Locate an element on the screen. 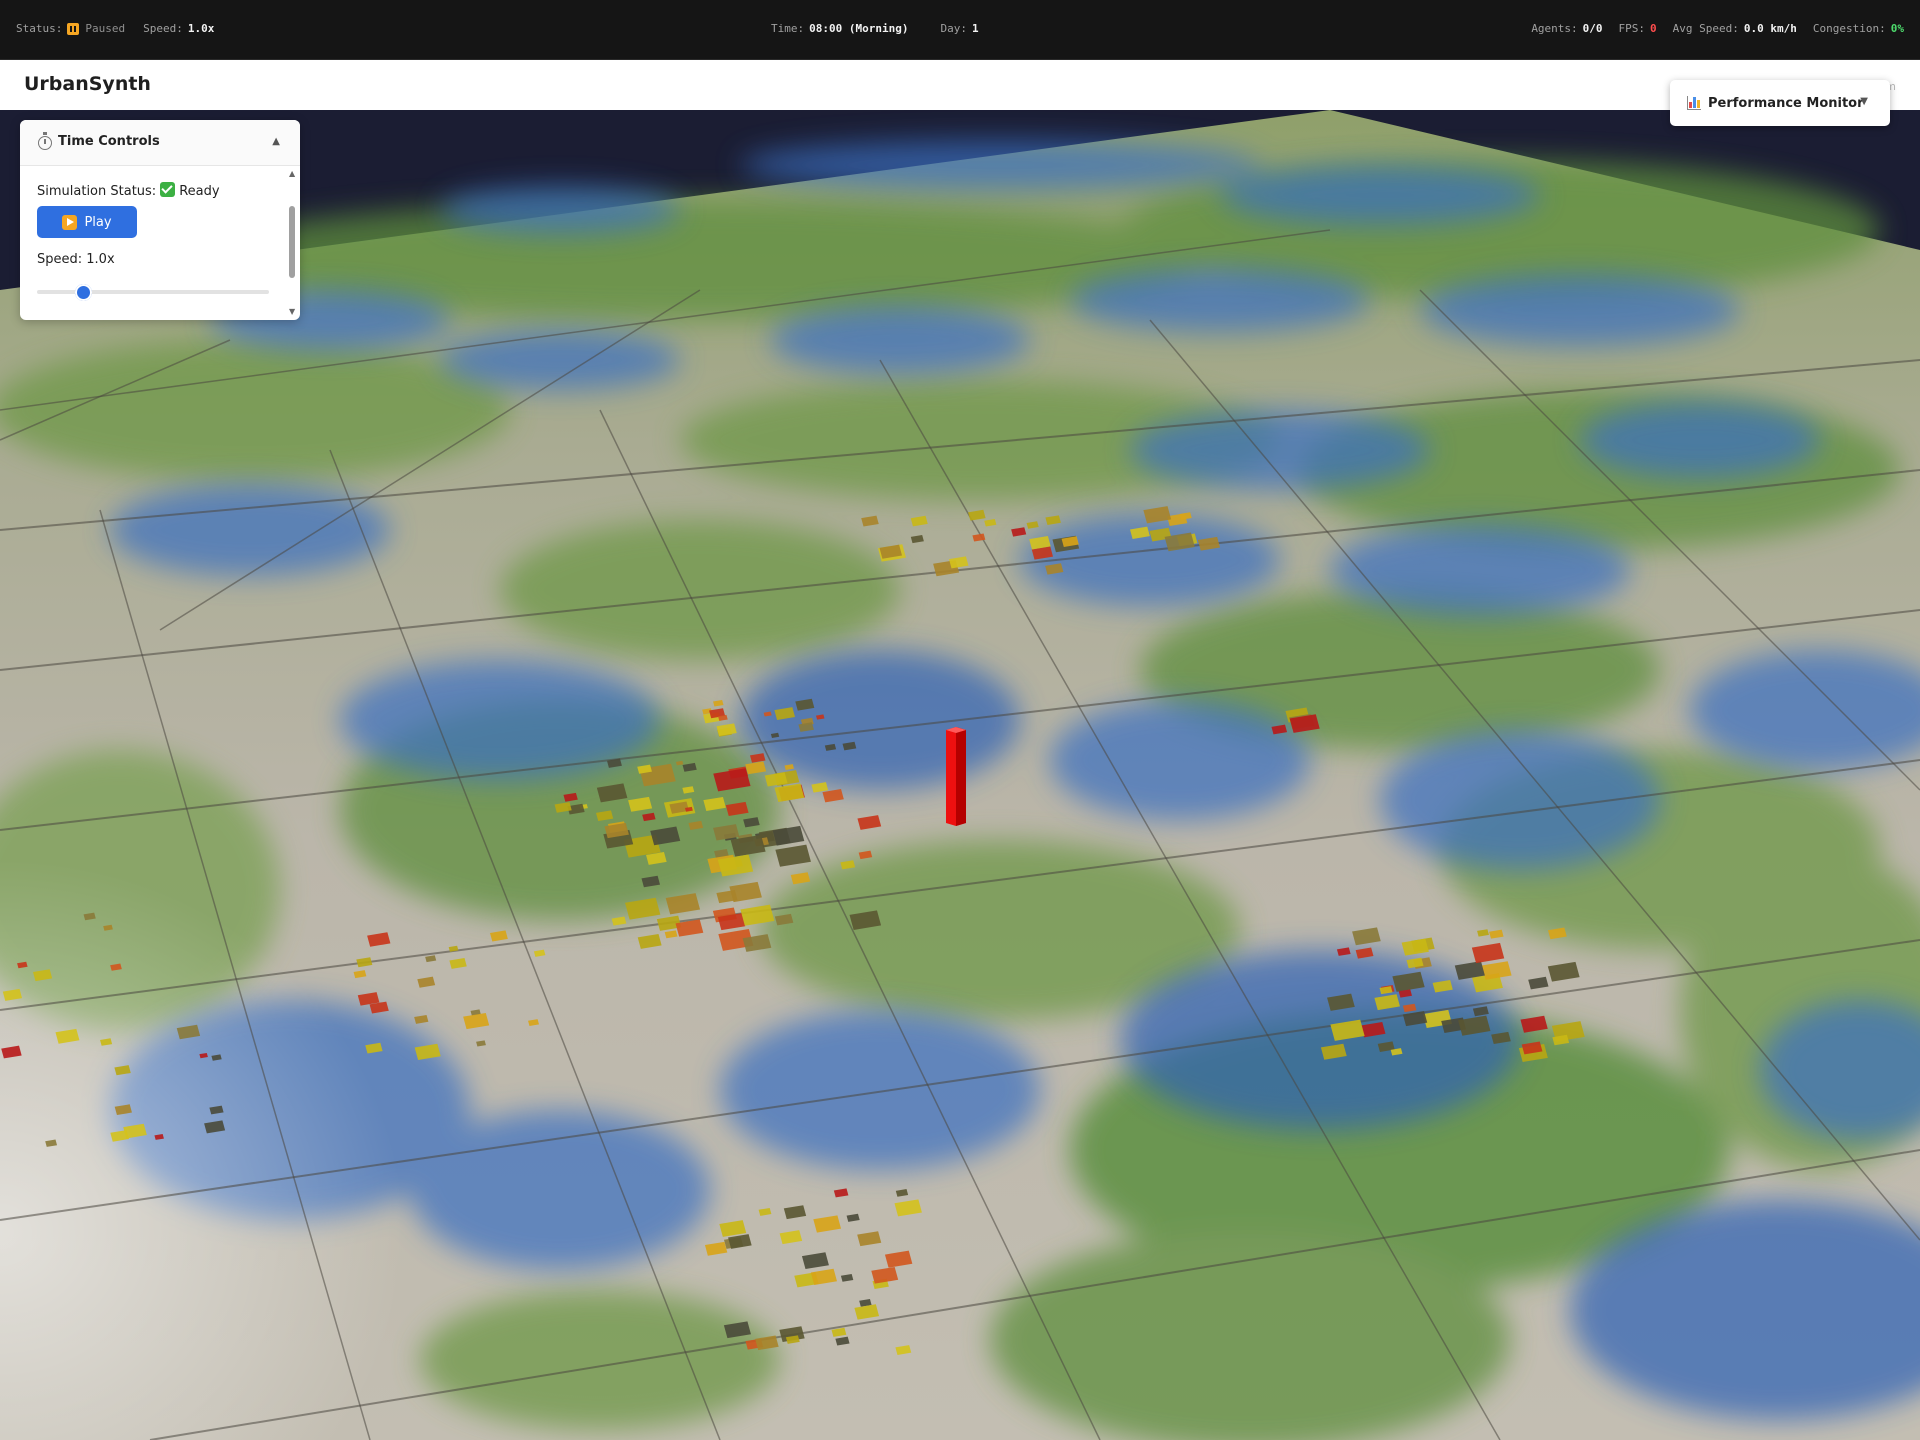 The height and width of the screenshot is (1440, 1920). fps-value: 0 is located at coordinates (1653, 28).